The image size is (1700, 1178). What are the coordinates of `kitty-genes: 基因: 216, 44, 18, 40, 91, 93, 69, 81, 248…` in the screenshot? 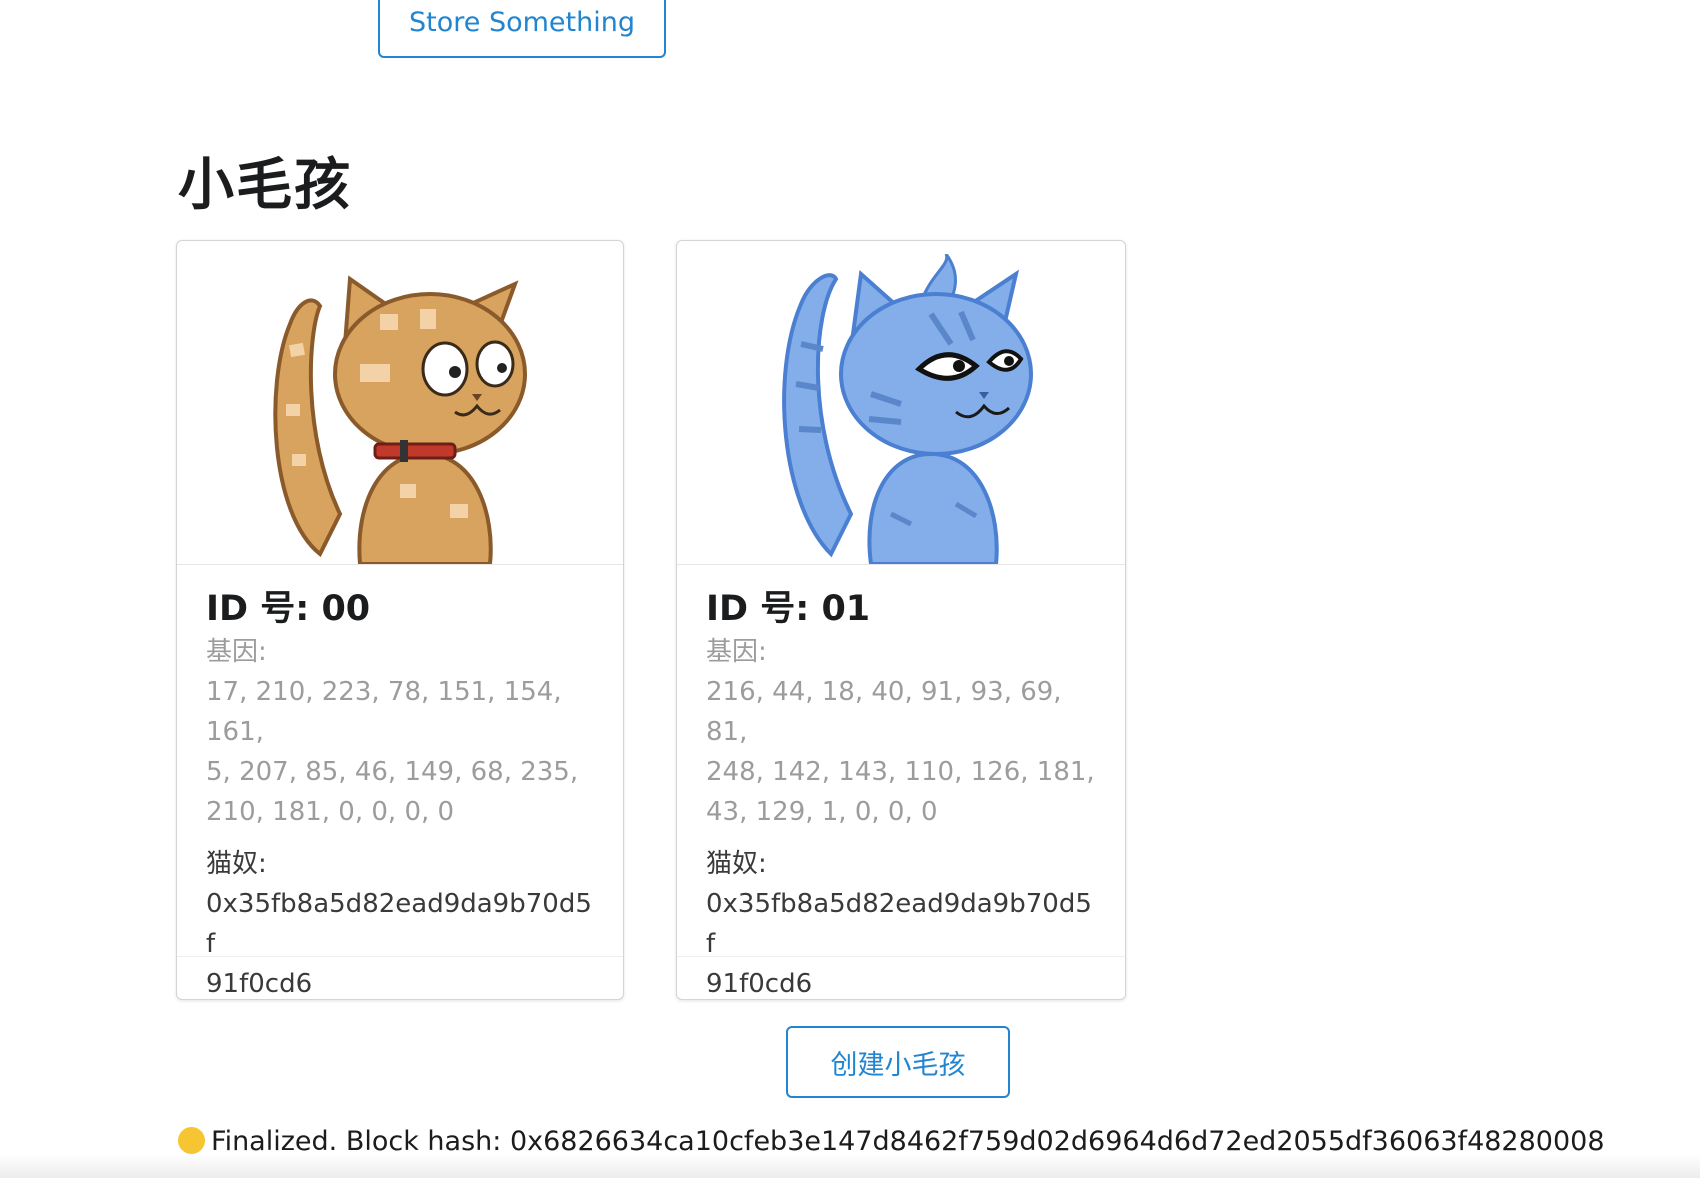 It's located at (905, 732).